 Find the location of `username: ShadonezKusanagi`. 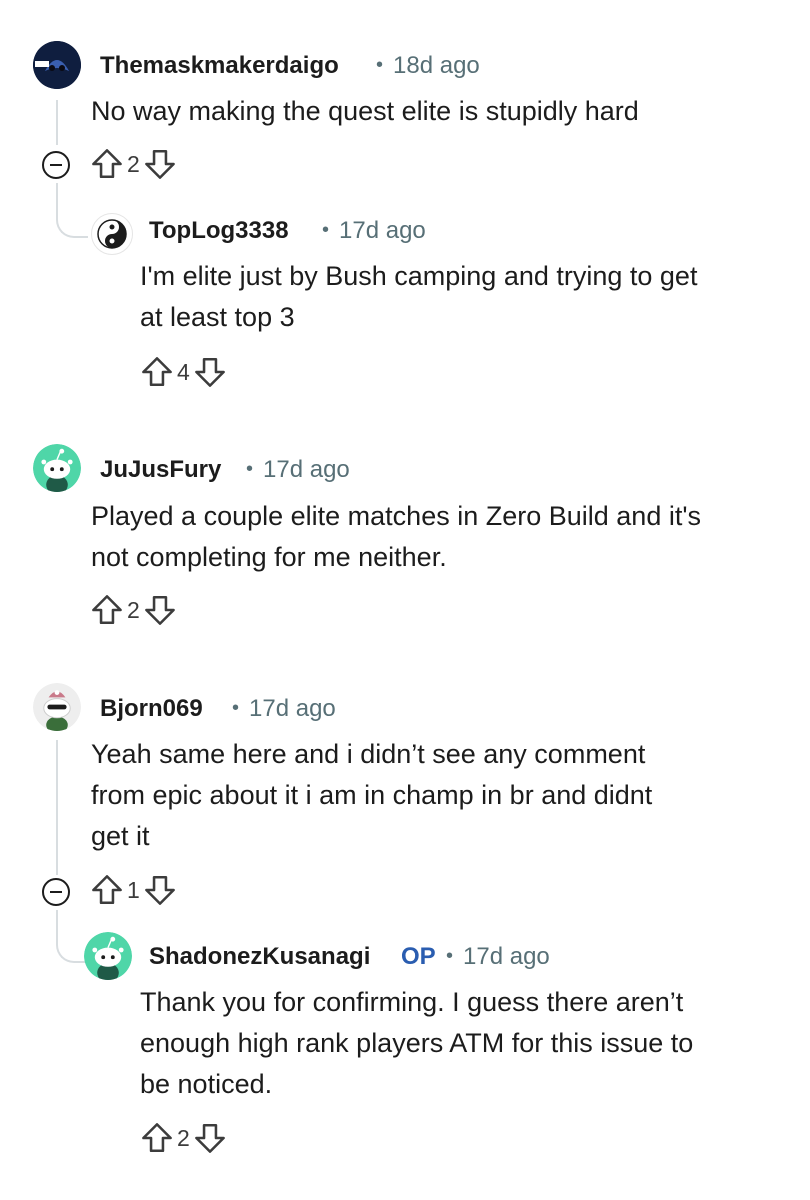

username: ShadonezKusanagi is located at coordinates (259, 957).